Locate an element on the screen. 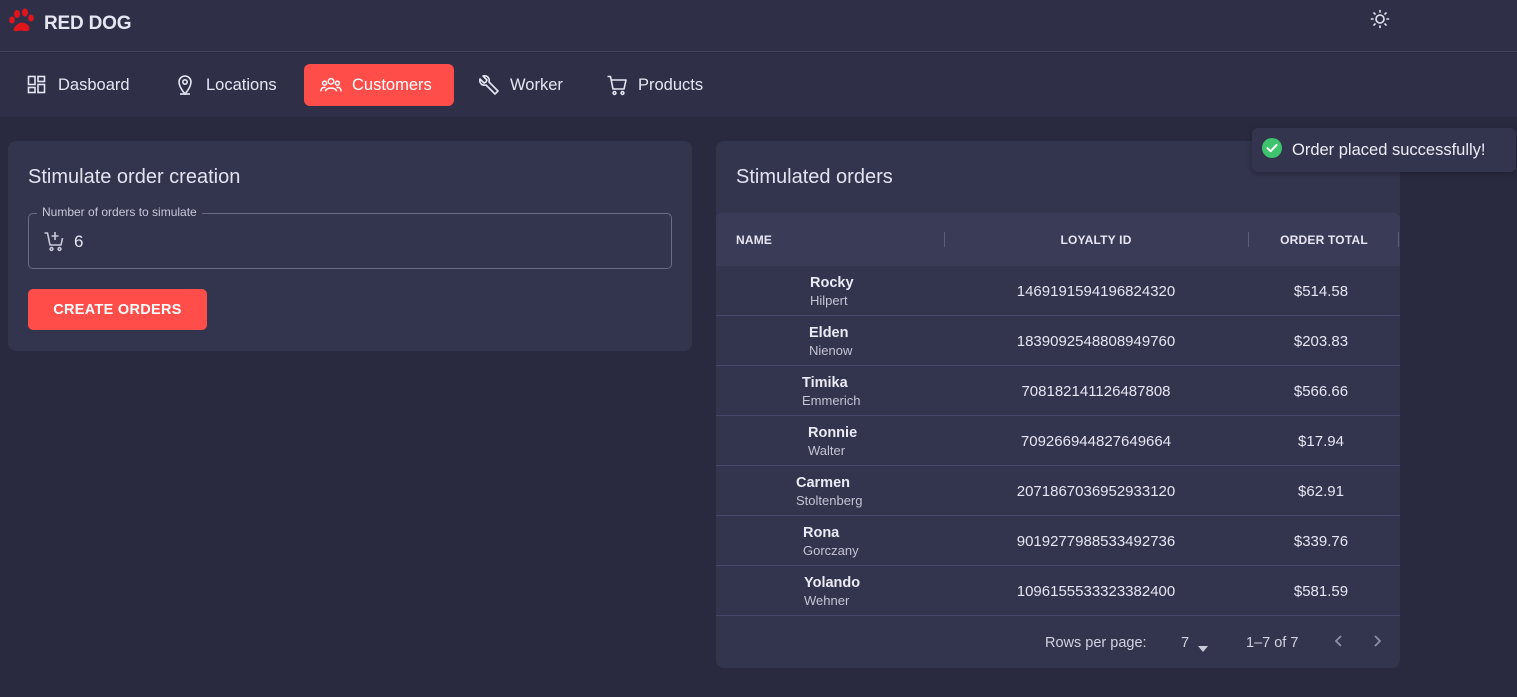 The width and height of the screenshot is (1517, 697). next-page-button is located at coordinates (1378, 643).